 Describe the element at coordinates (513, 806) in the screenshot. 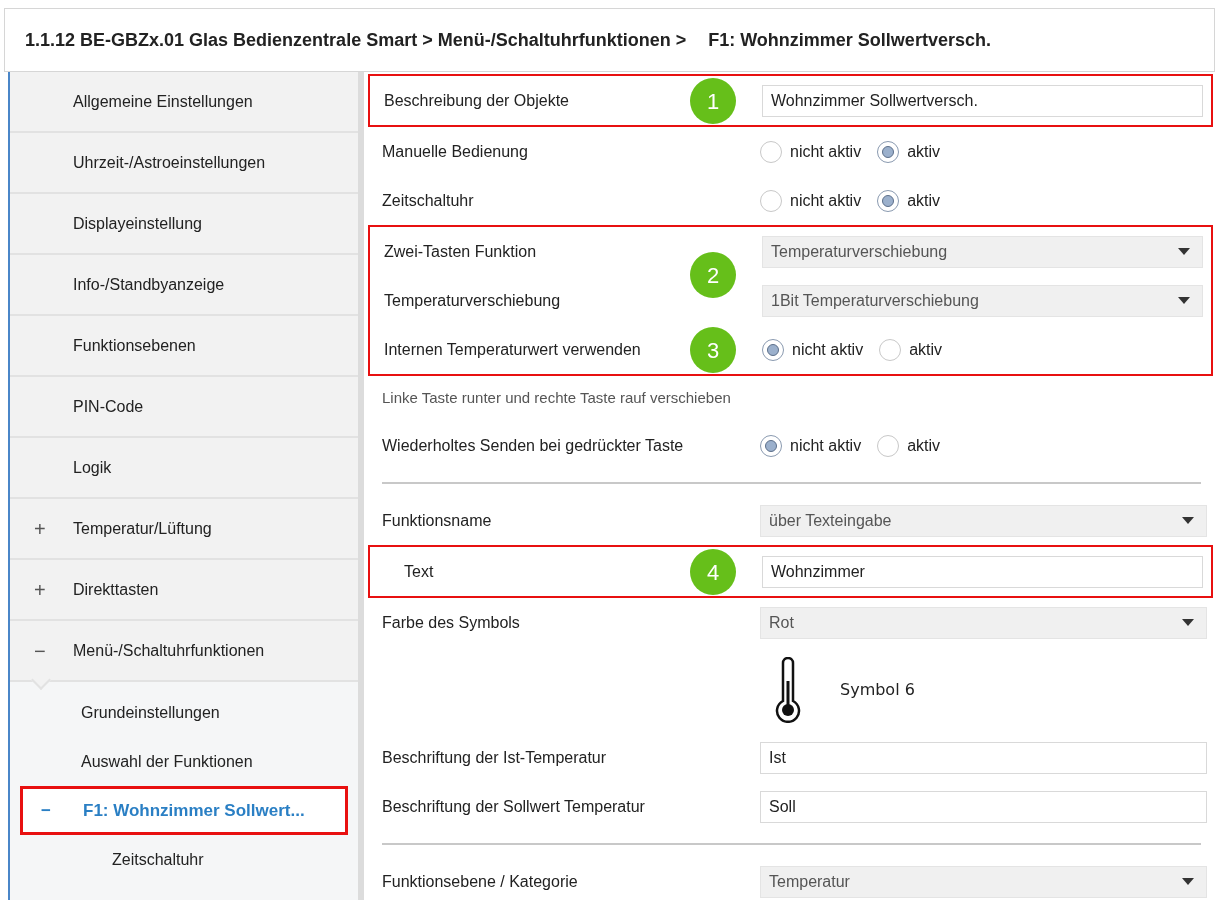

I see `parameter-label: Beschriftung der Sollwert Temperatur` at that location.